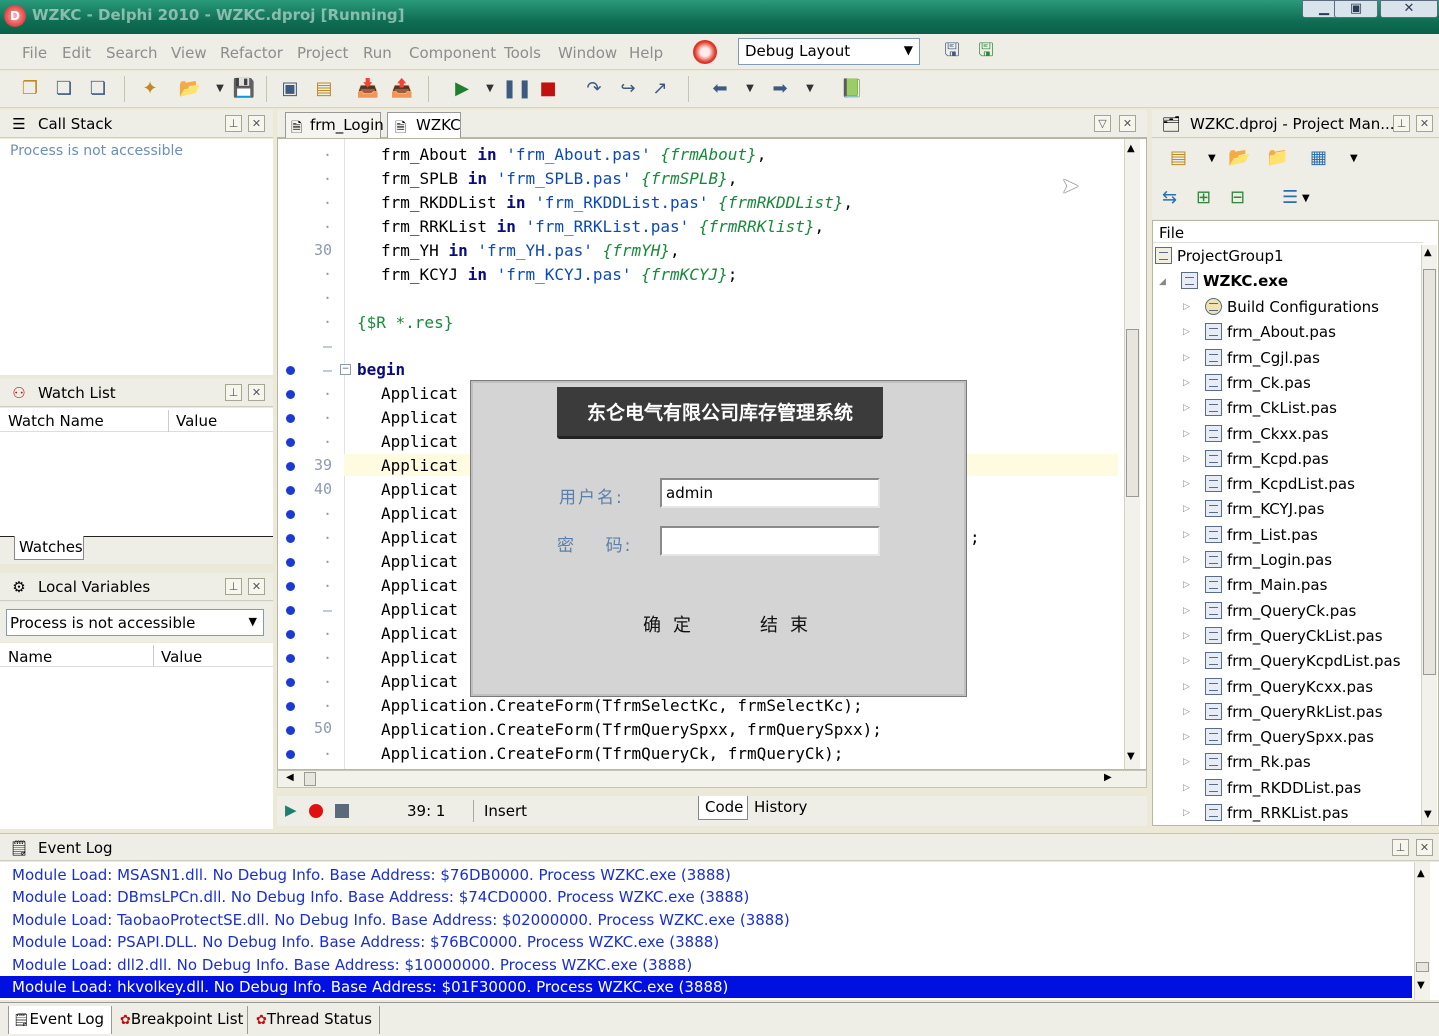  Describe the element at coordinates (15, 16) in the screenshot. I see `delphi-app-icon: D` at that location.